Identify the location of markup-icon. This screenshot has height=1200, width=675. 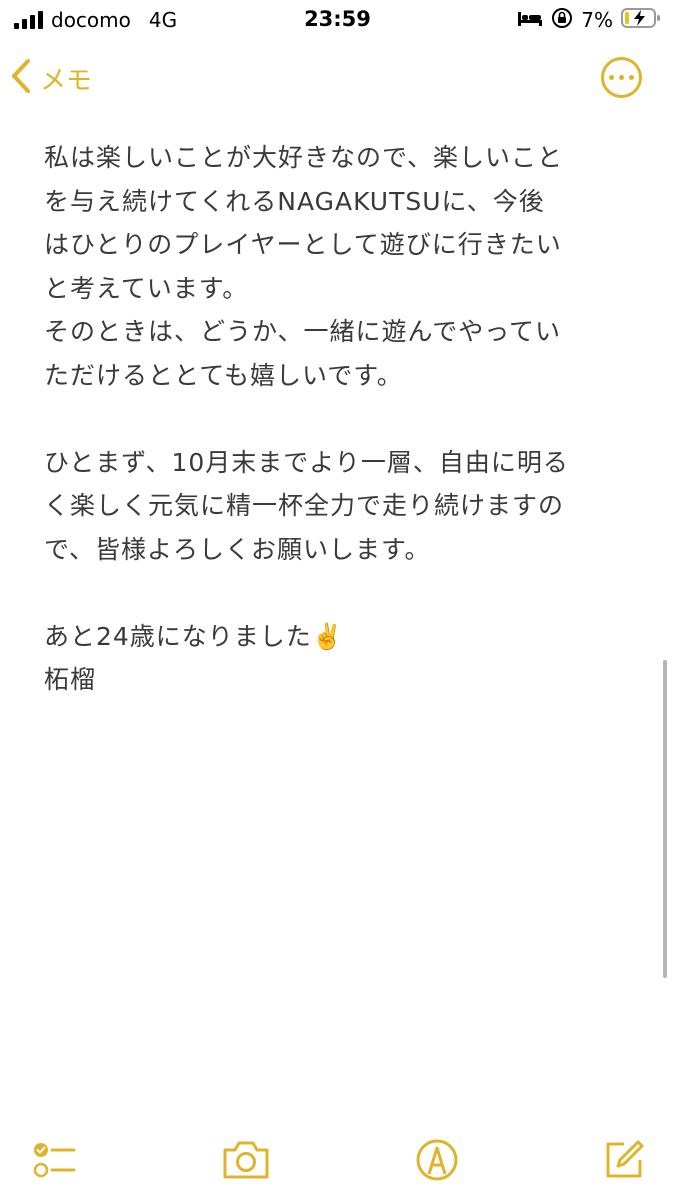
(437, 1160).